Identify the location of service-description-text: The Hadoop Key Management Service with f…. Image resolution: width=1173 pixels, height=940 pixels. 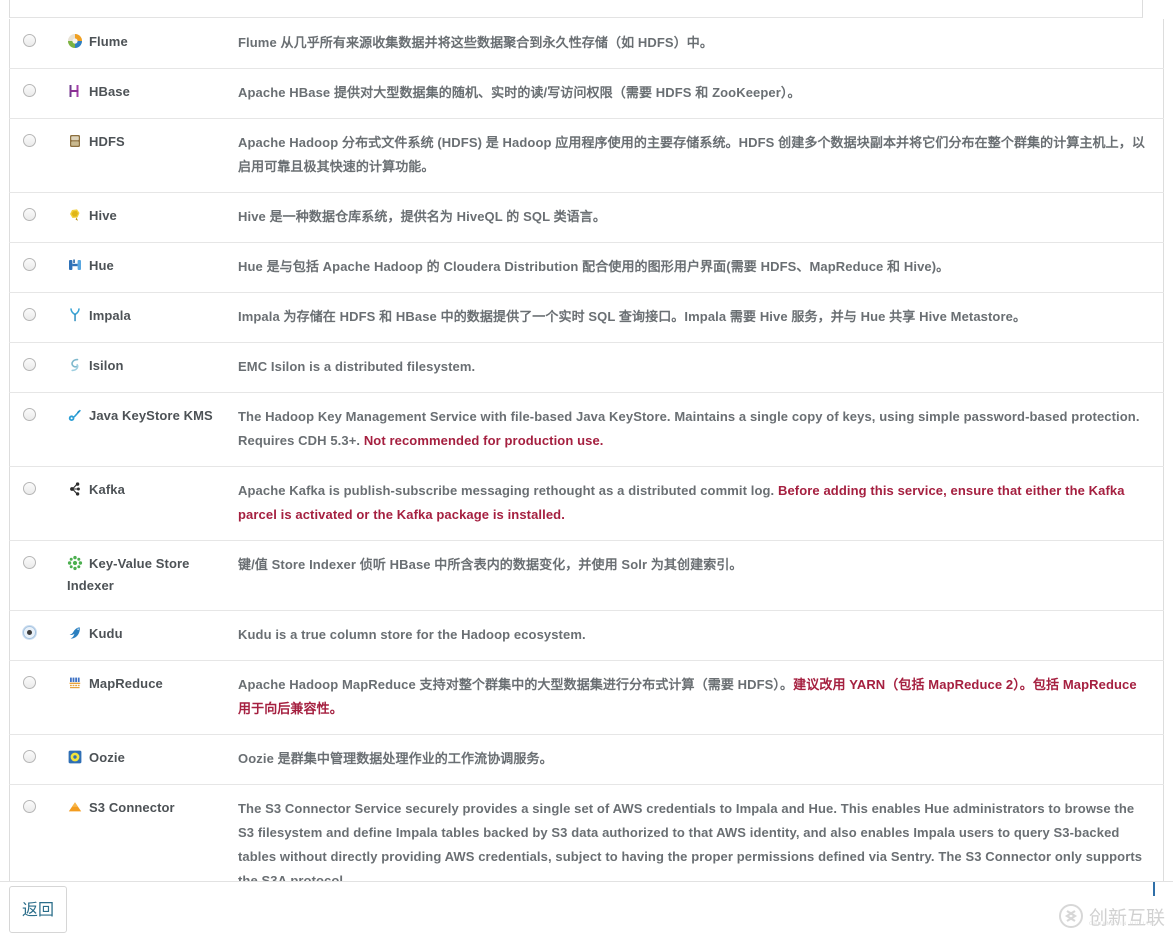
(689, 428).